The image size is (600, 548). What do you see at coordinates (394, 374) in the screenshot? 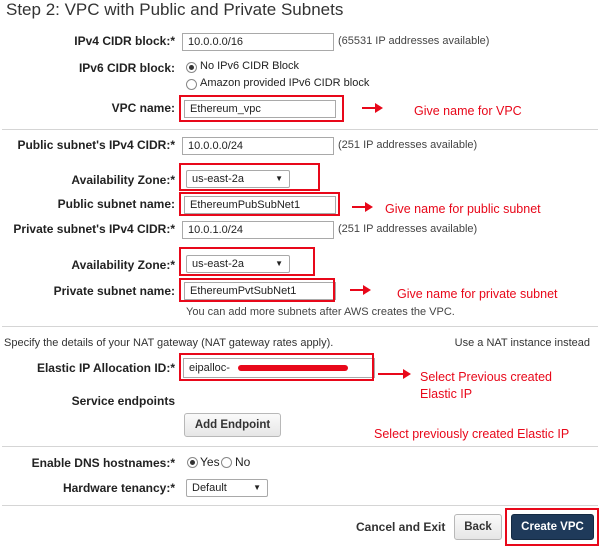
I see `eip-arrow` at bounding box center [394, 374].